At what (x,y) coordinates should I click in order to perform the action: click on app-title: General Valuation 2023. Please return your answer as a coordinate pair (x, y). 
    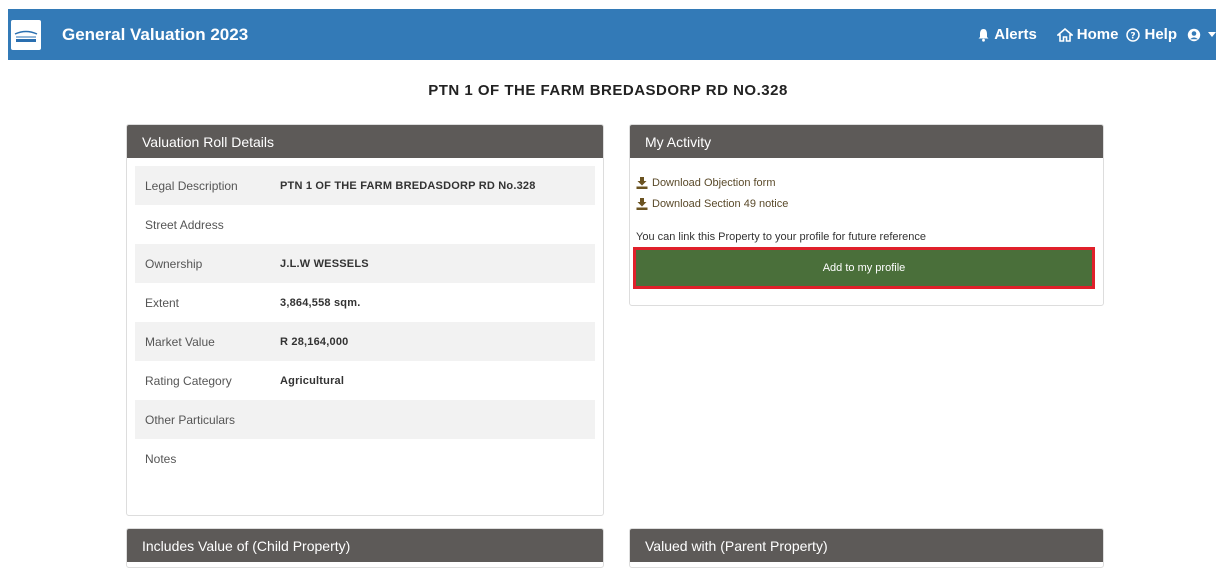
    Looking at the image, I should click on (155, 35).